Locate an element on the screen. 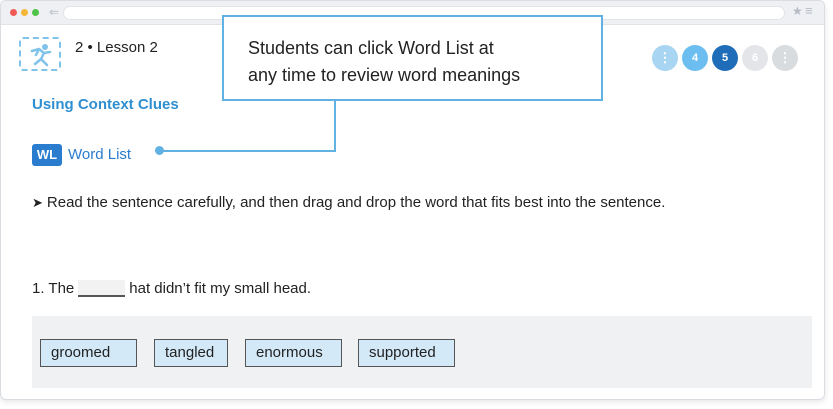 The height and width of the screenshot is (409, 833). callout-connector-horizontal is located at coordinates (248, 151).